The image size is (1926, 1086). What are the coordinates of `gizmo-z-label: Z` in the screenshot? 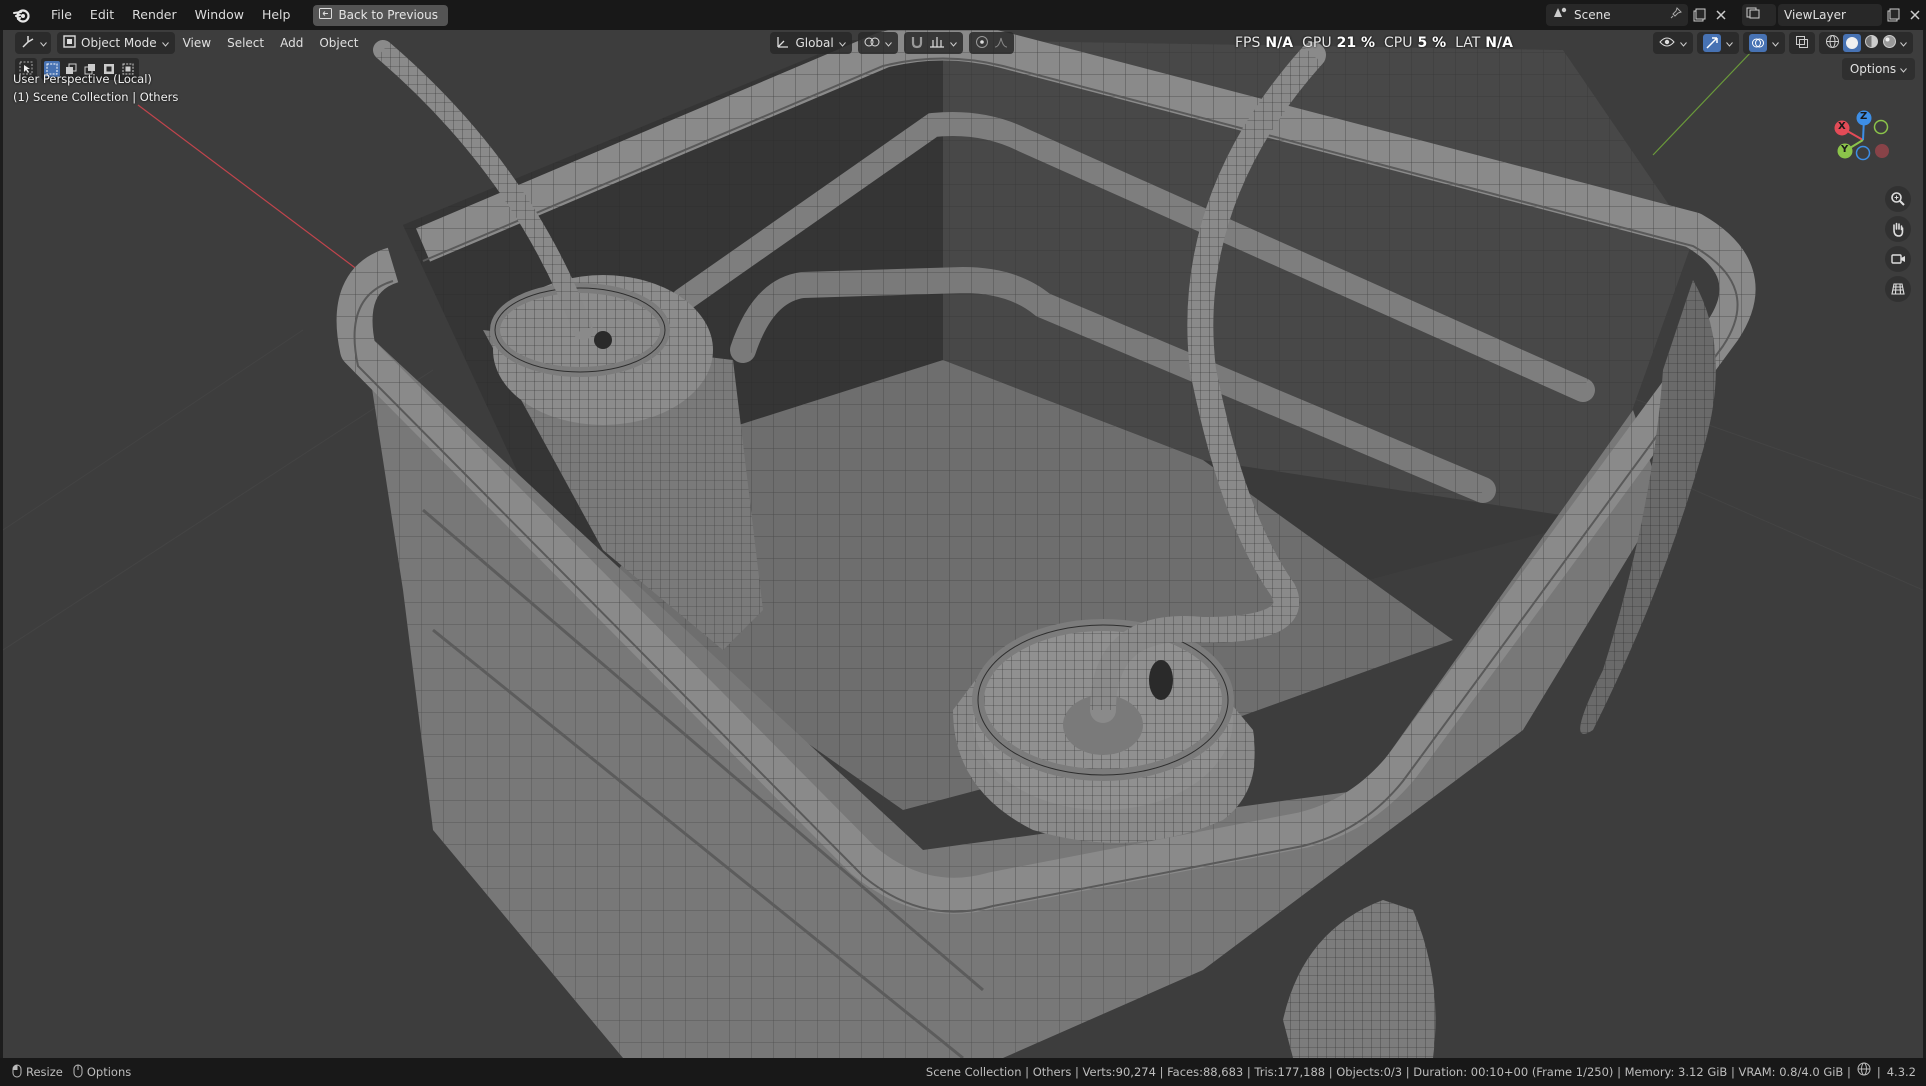 It's located at (1864, 116).